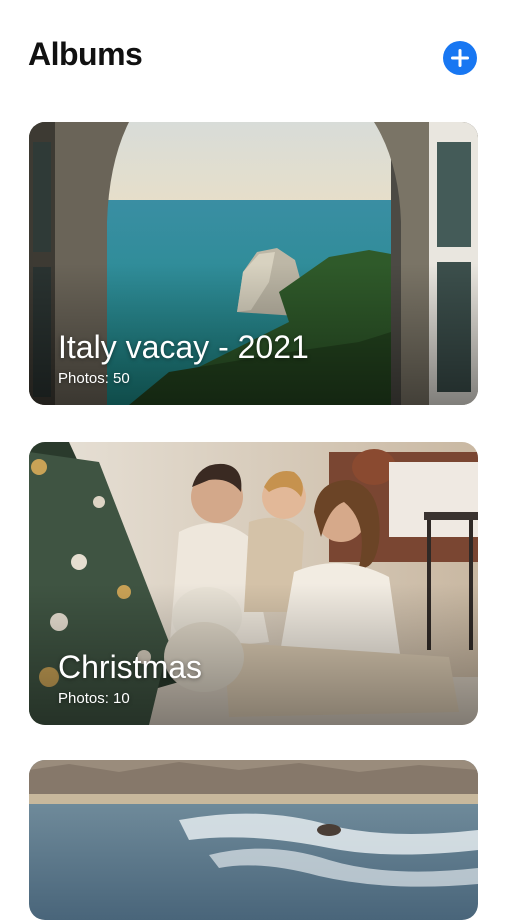 This screenshot has width=507, height=920. What do you see at coordinates (130, 667) in the screenshot?
I see `album-name: Christmas` at bounding box center [130, 667].